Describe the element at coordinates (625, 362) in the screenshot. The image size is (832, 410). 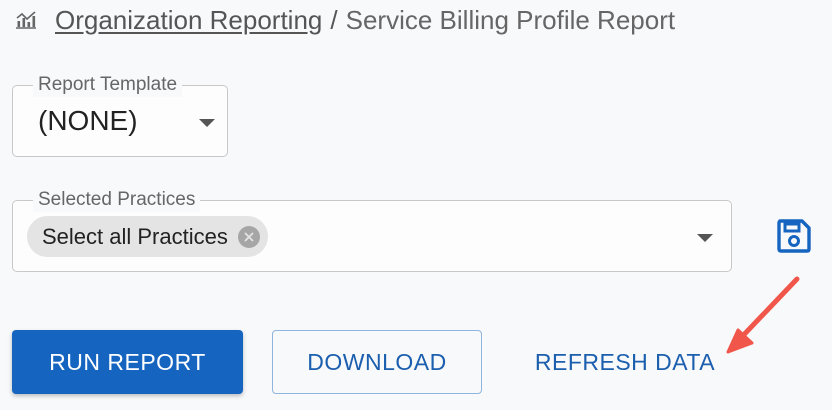
I see `refresh-data-button: REFRESH DATA` at that location.